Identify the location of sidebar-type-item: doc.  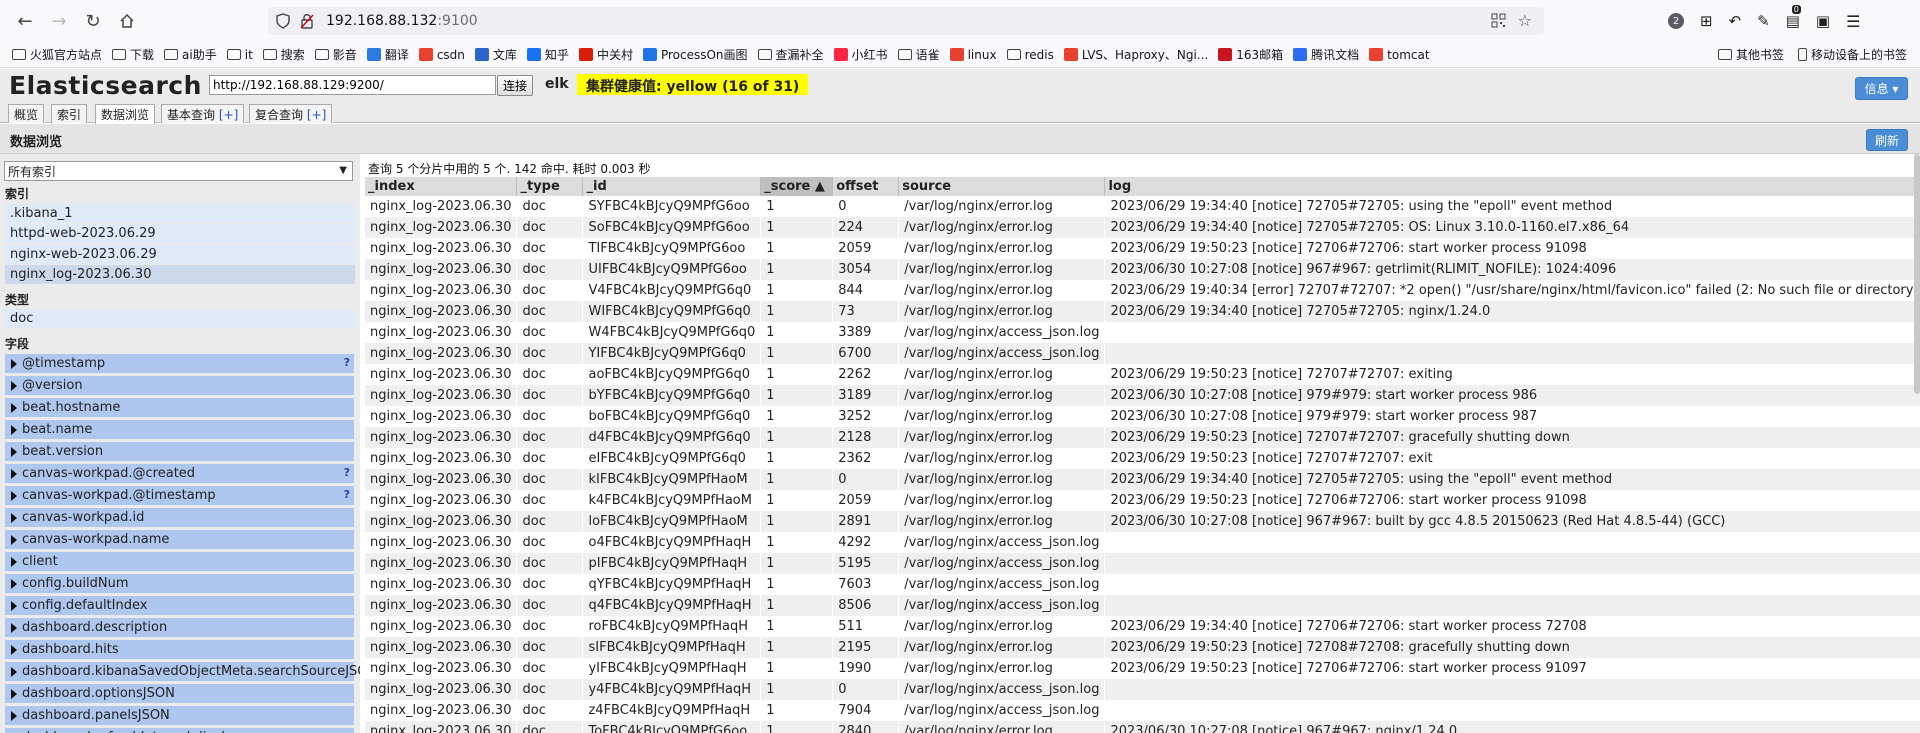
(180, 318).